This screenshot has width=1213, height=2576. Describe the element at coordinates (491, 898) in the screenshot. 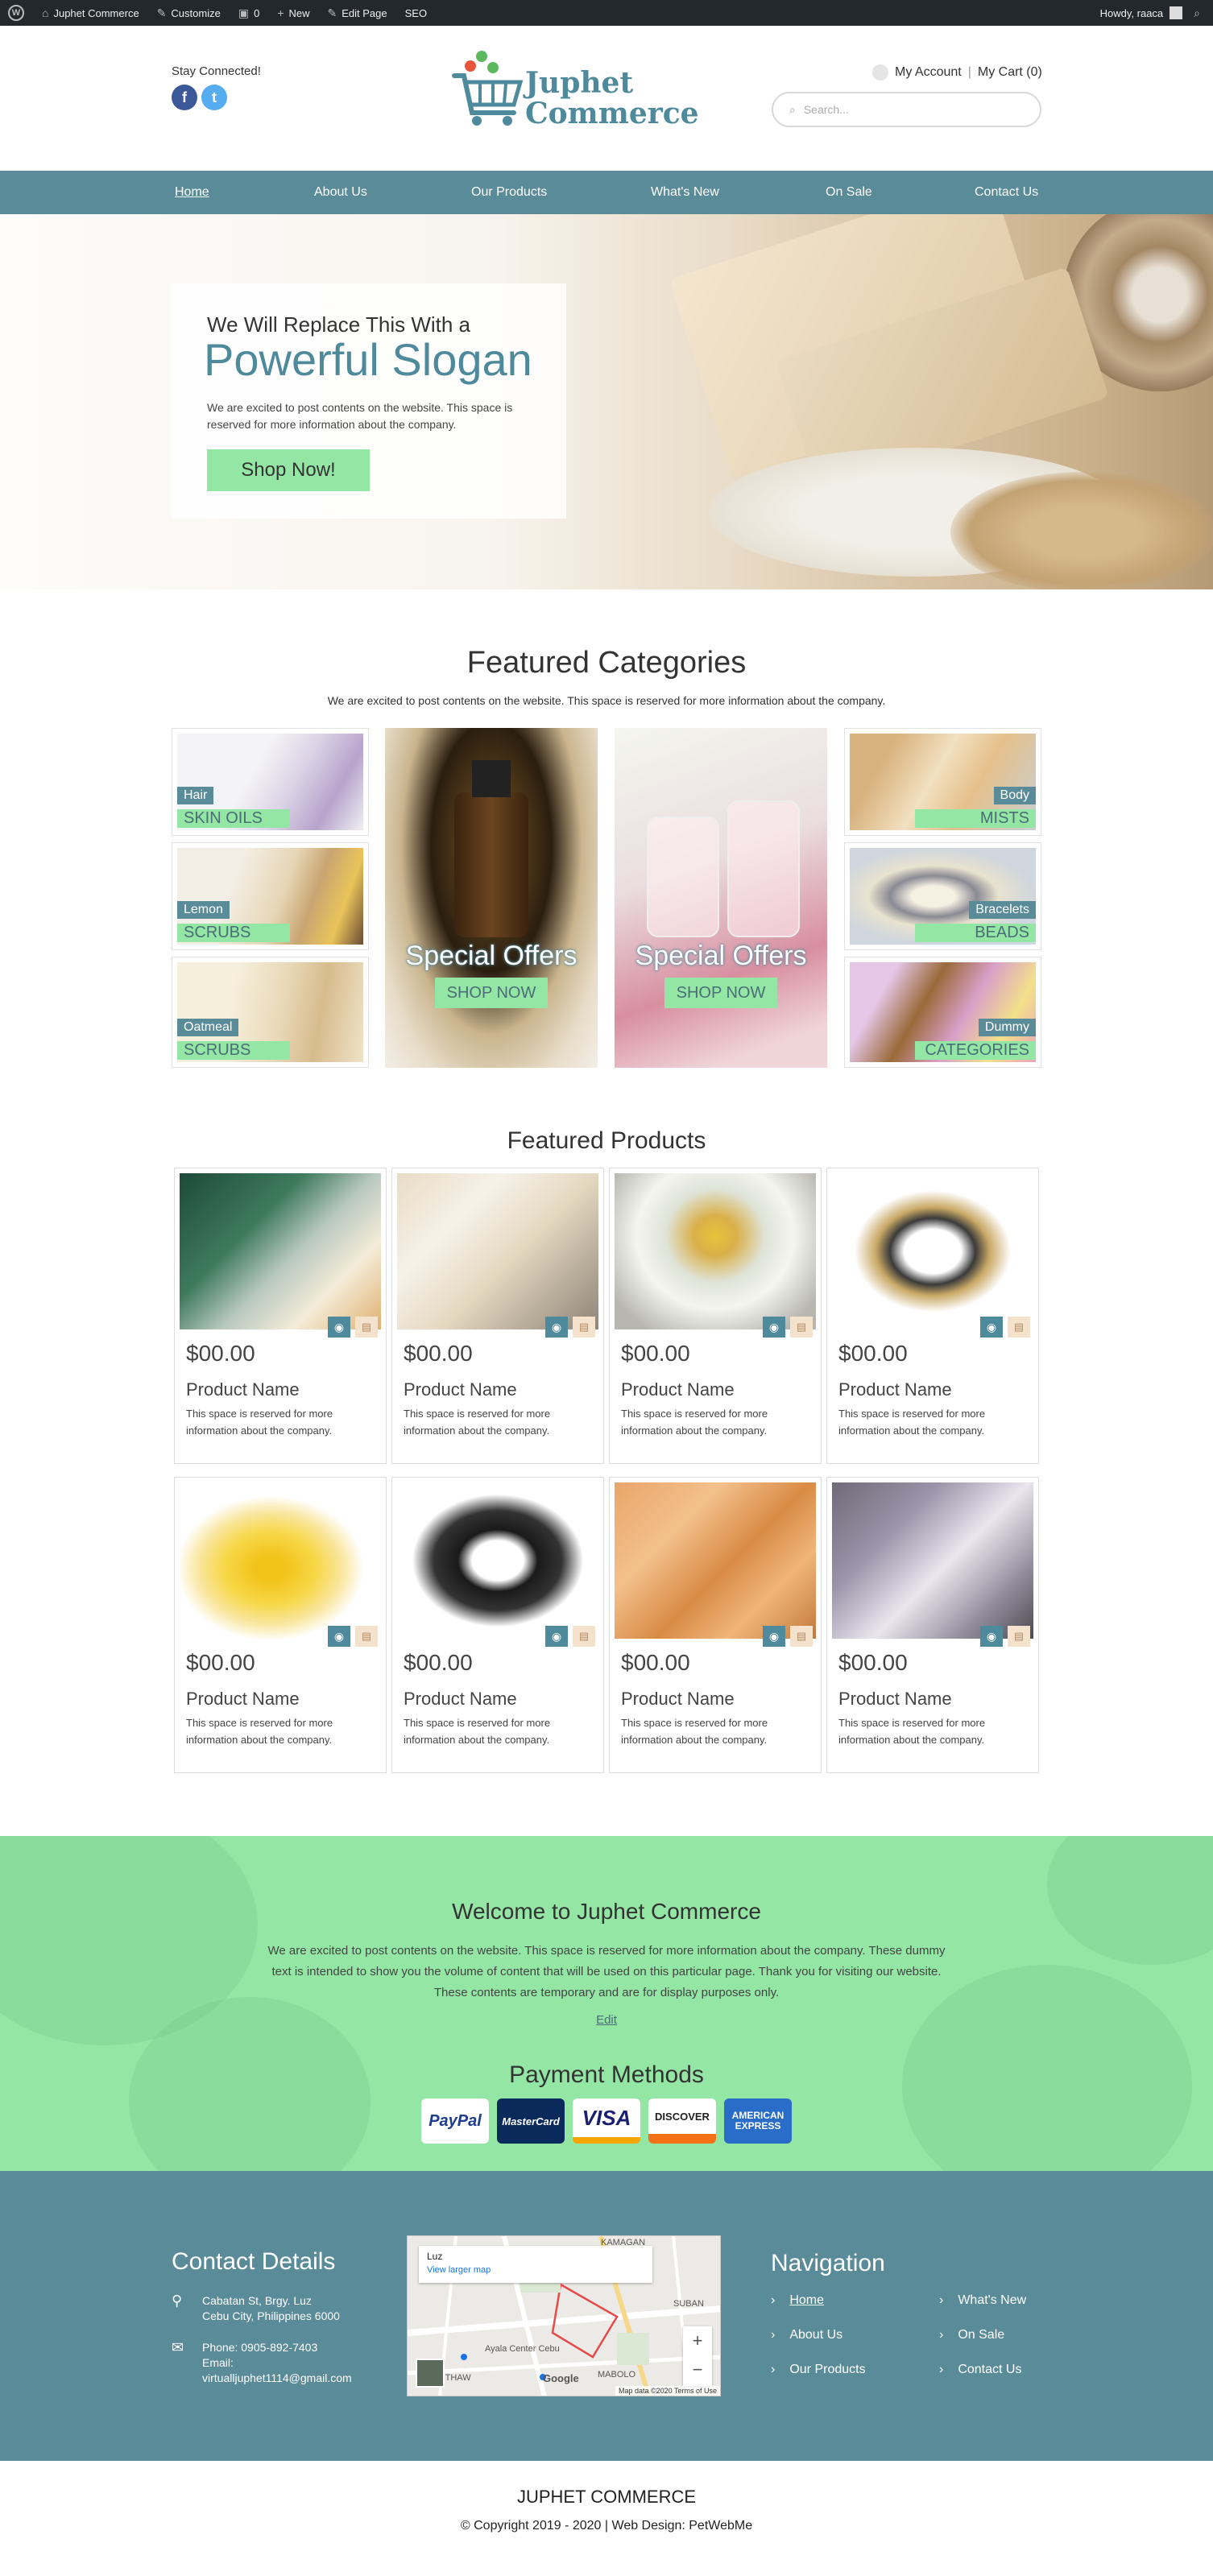

I see `special-offer-tile-1: Special Offers SHOP NOW` at that location.